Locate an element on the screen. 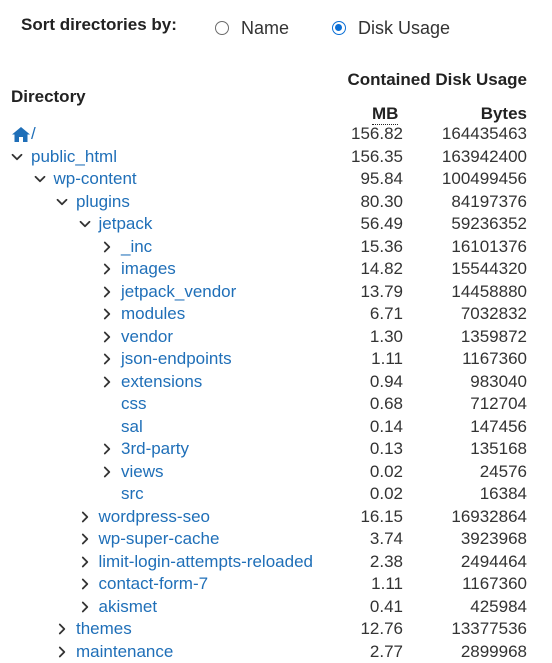  bytes-value: 59236352 is located at coordinates (489, 224).